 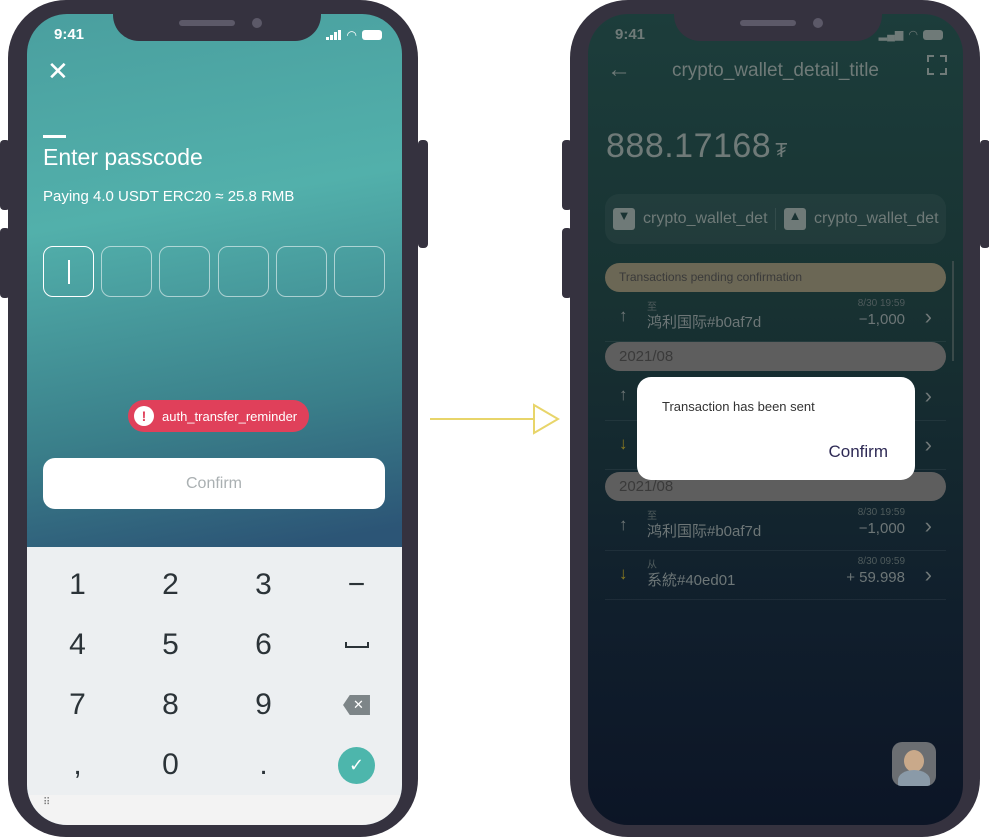 What do you see at coordinates (77, 585) in the screenshot?
I see `key-1: 1` at bounding box center [77, 585].